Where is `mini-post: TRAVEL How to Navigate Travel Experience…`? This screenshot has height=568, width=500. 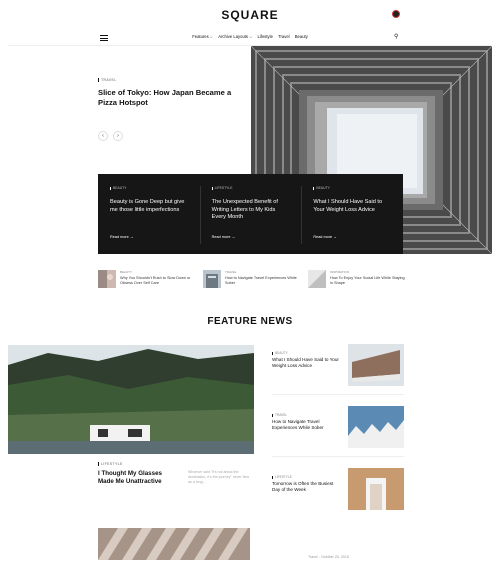
mini-post: TRAVEL How to Navigate Travel Experience… is located at coordinates (253, 279).